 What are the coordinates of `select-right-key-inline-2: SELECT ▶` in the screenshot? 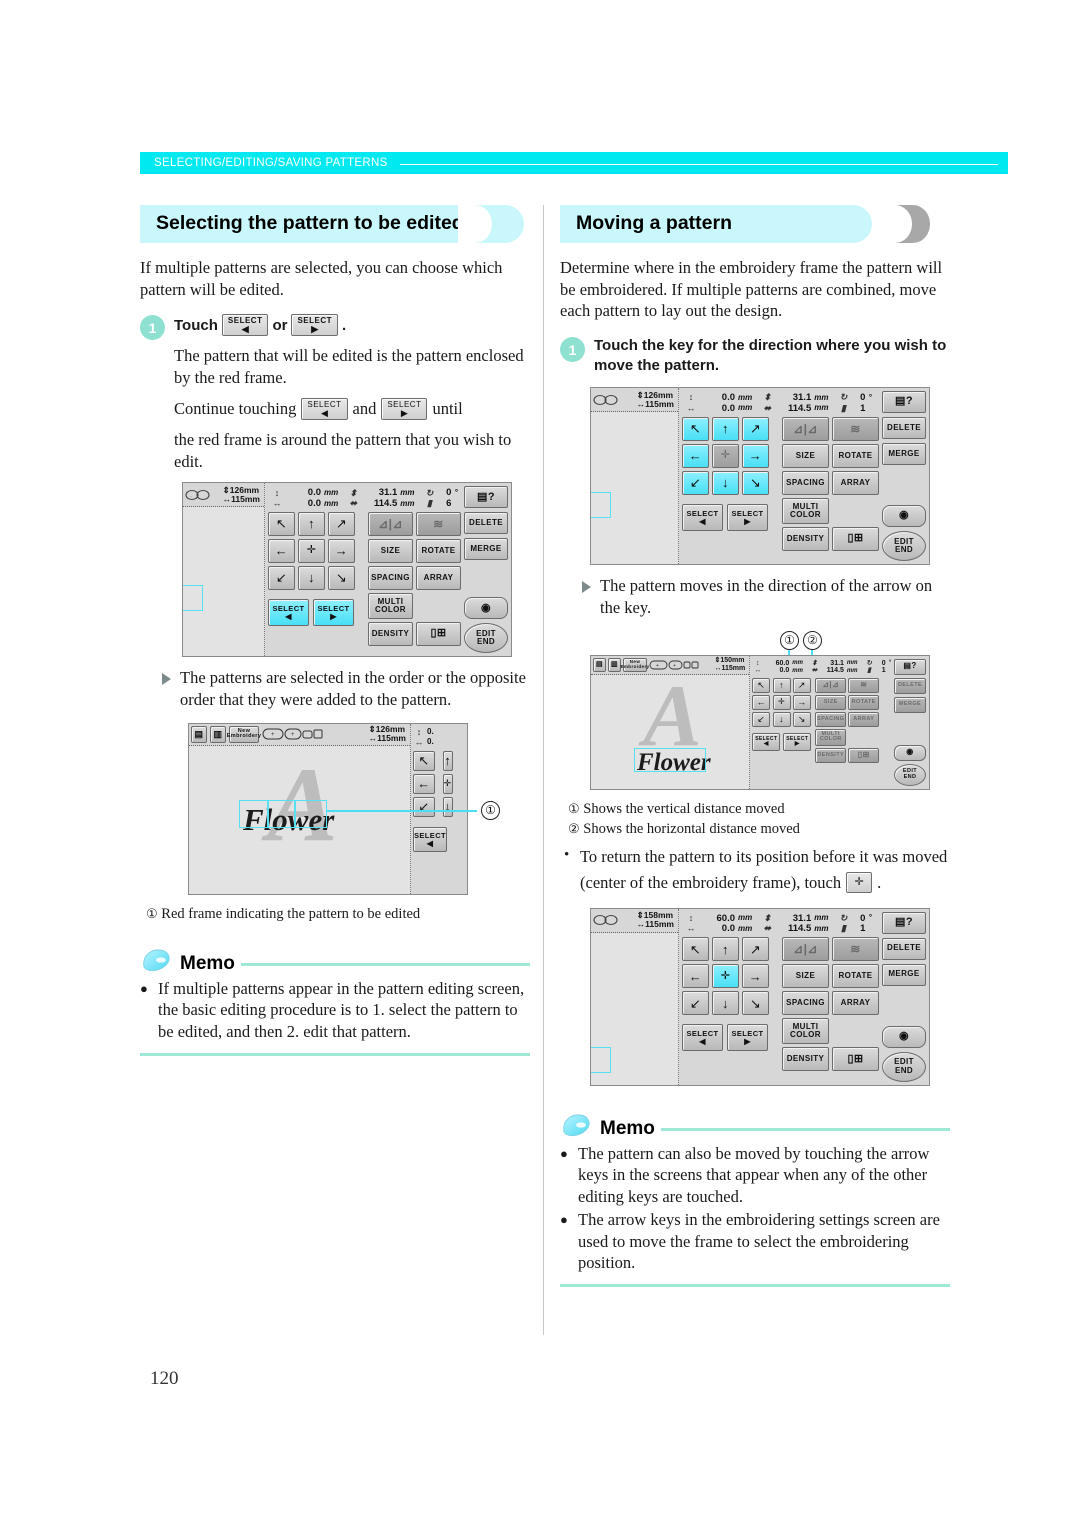 It's located at (404, 408).